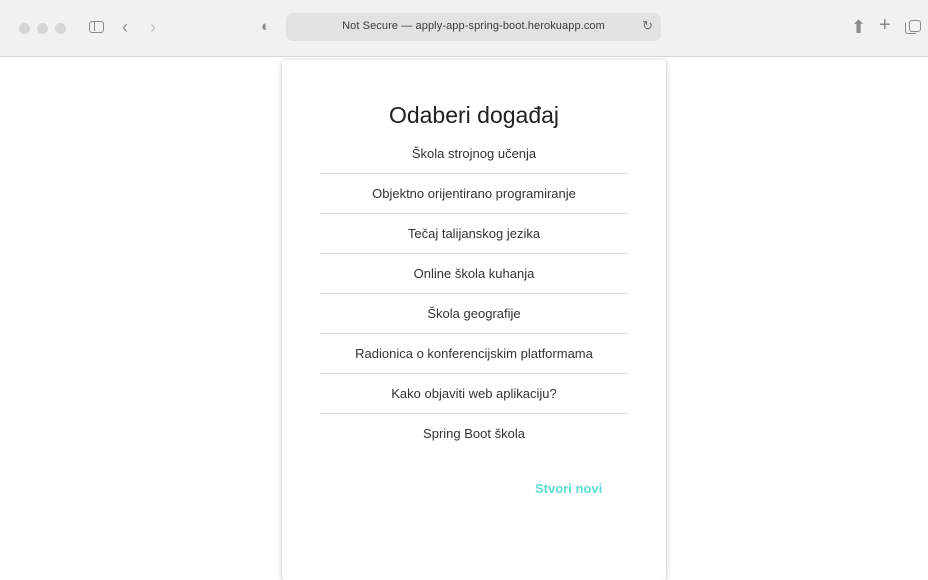  I want to click on new-tab-icon: +, so click(885, 25).